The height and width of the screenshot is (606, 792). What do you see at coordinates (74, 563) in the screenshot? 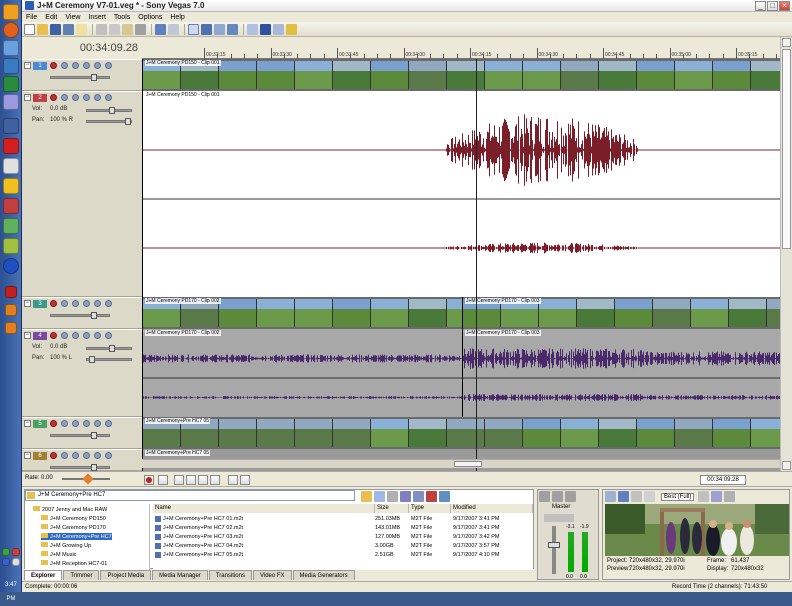
I see `tree-folder: J+M Reception HC7-01` at bounding box center [74, 563].